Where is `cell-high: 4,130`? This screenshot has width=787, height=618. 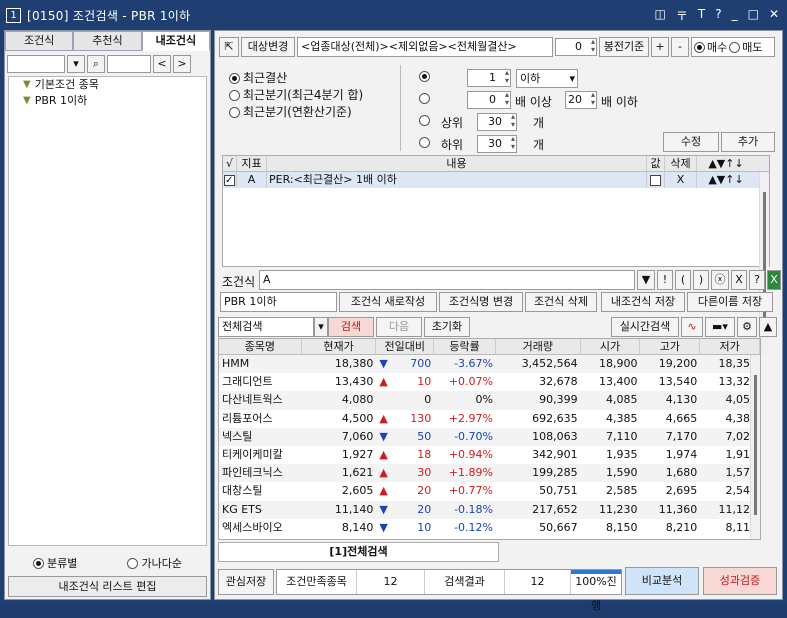 cell-high: 4,130 is located at coordinates (681, 400).